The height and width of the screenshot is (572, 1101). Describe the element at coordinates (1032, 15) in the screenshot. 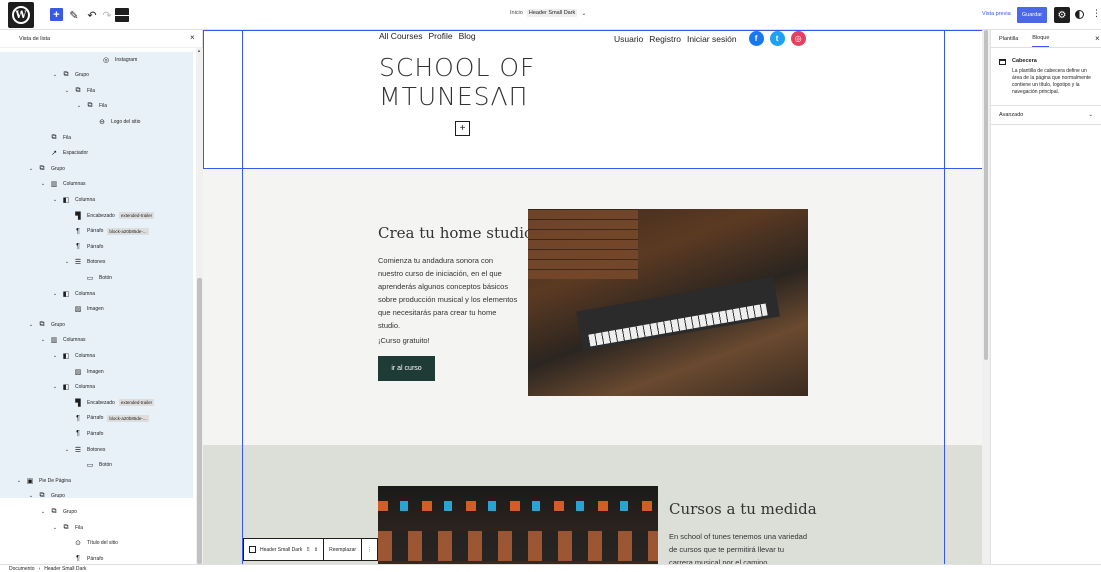

I see `save-button: Guardar` at that location.